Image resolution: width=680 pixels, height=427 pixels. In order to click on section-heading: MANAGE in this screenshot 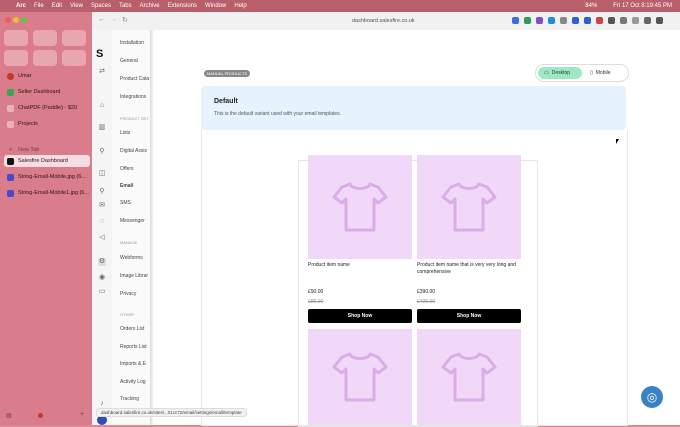, I will do `click(129, 242)`.